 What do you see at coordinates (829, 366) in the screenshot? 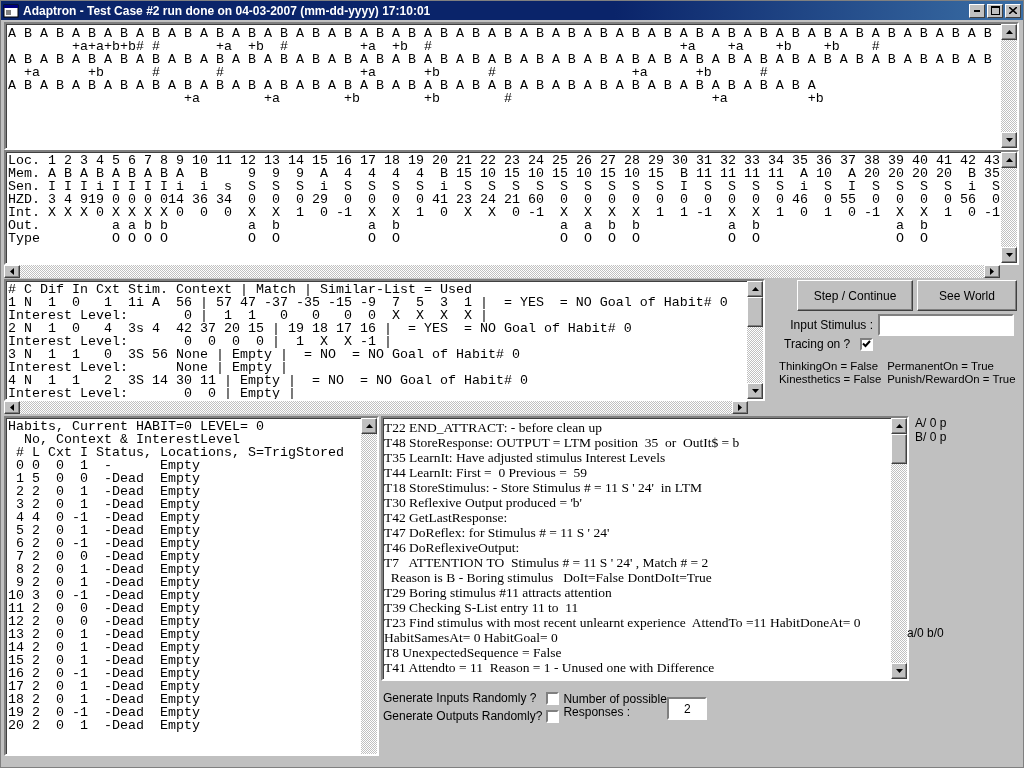
I see `status-text: ThinkingOn = False` at bounding box center [829, 366].